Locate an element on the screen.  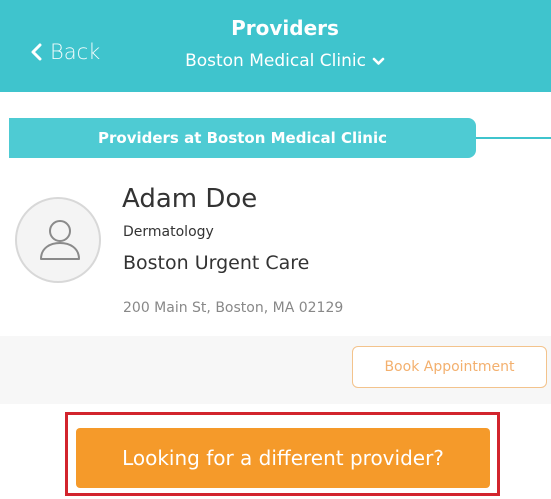
provider-specialty: Dermatology is located at coordinates (168, 232).